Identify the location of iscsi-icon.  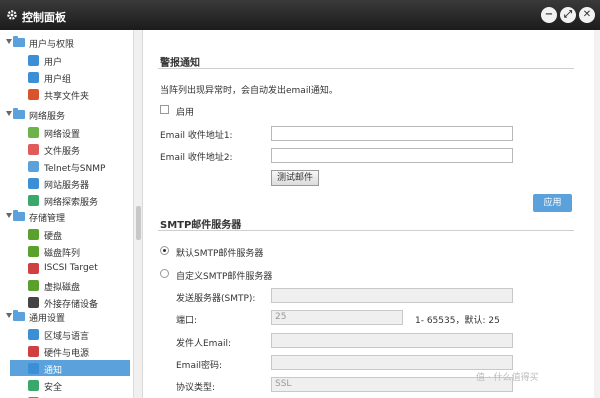
(33, 268).